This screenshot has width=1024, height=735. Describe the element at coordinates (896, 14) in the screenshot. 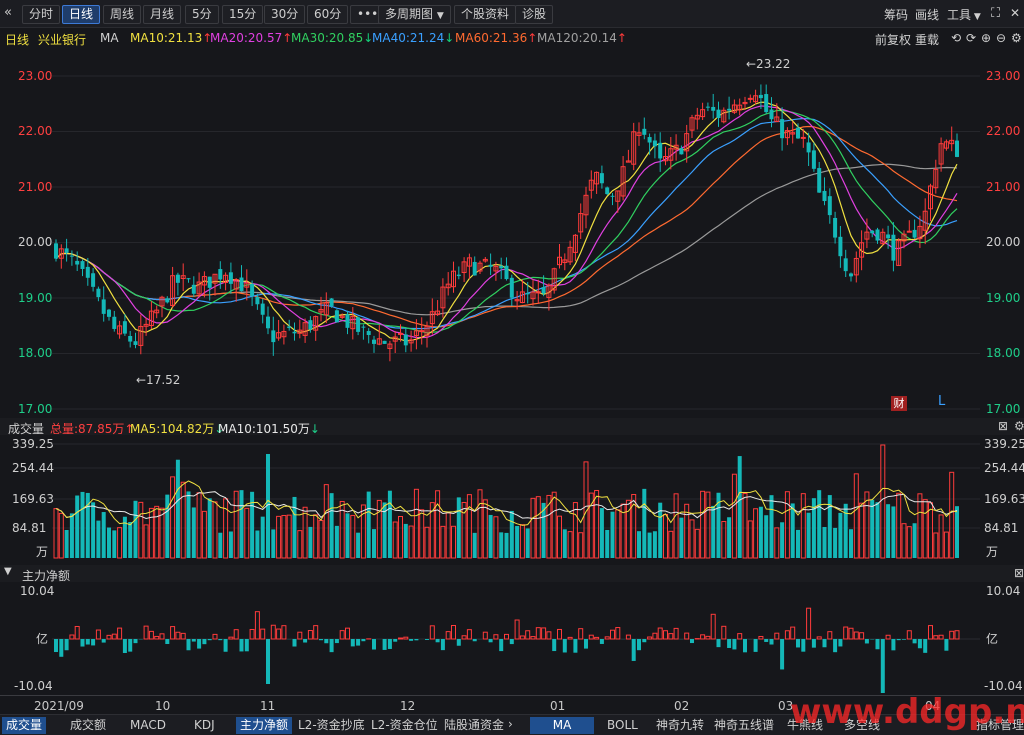

I see `chips-button: 筹码` at that location.